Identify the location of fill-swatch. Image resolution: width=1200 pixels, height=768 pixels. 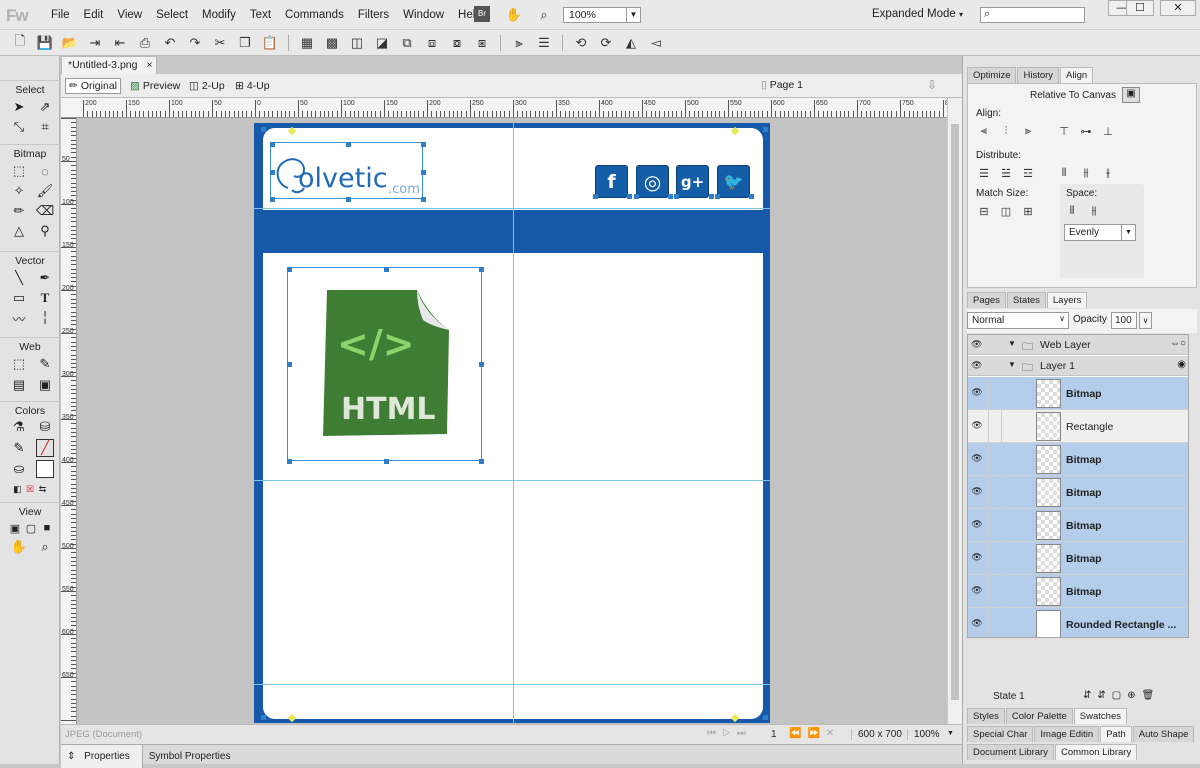
(45, 469).